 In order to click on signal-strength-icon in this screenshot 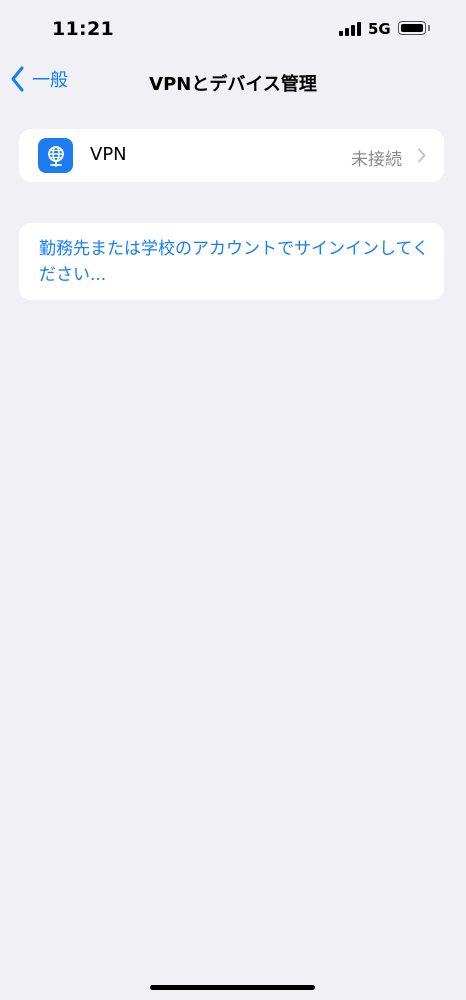, I will do `click(351, 29)`.